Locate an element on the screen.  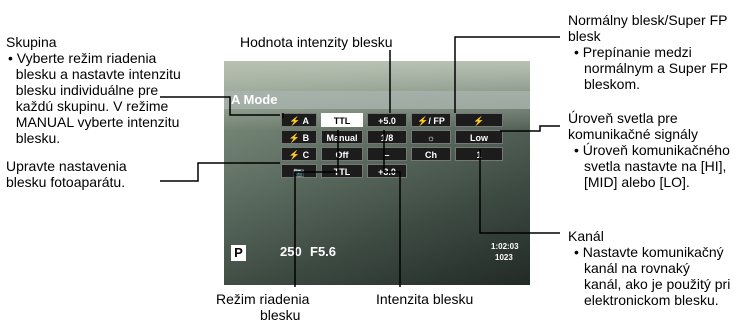
callout-light-level is located at coordinates (530, 128).